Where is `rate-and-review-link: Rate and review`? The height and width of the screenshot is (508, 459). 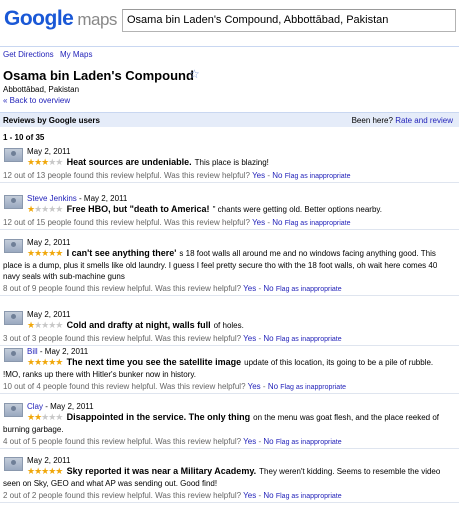 rate-and-review-link: Rate and review is located at coordinates (424, 120).